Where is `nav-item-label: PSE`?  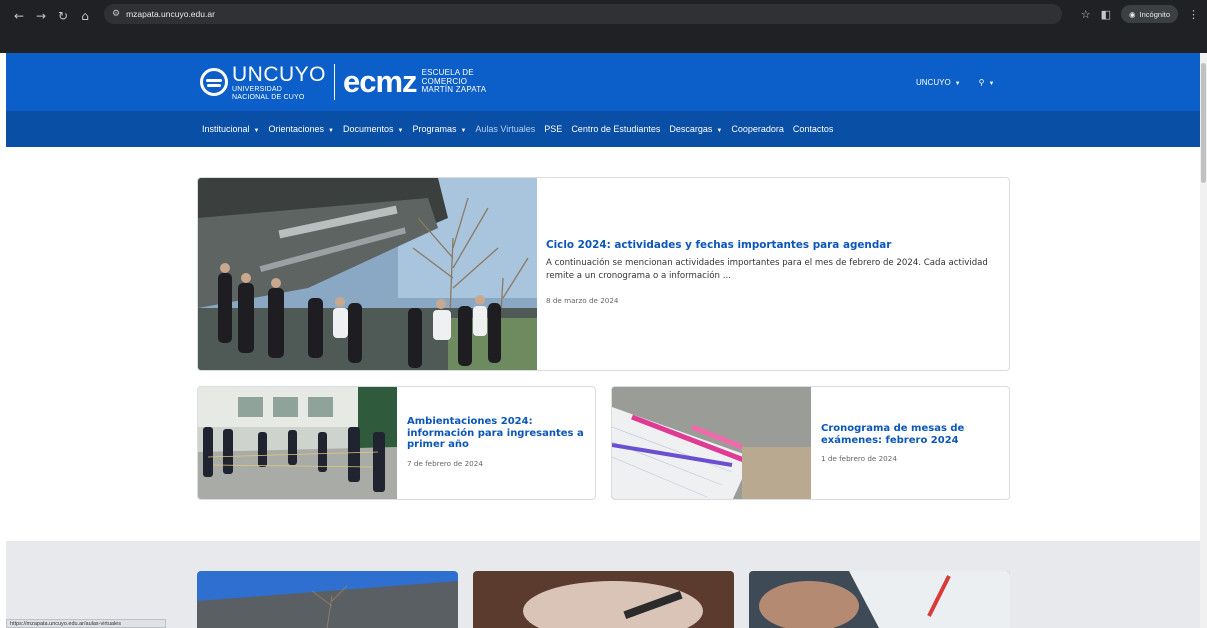 nav-item-label: PSE is located at coordinates (553, 129).